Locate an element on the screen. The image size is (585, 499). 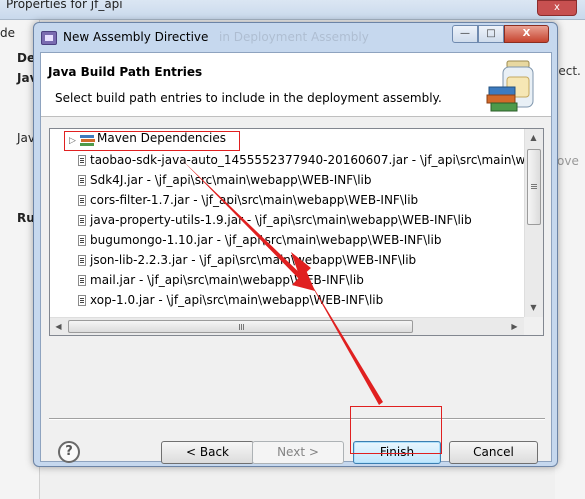
scroll-up-arrow-icon: ▲ is located at coordinates (533, 137).